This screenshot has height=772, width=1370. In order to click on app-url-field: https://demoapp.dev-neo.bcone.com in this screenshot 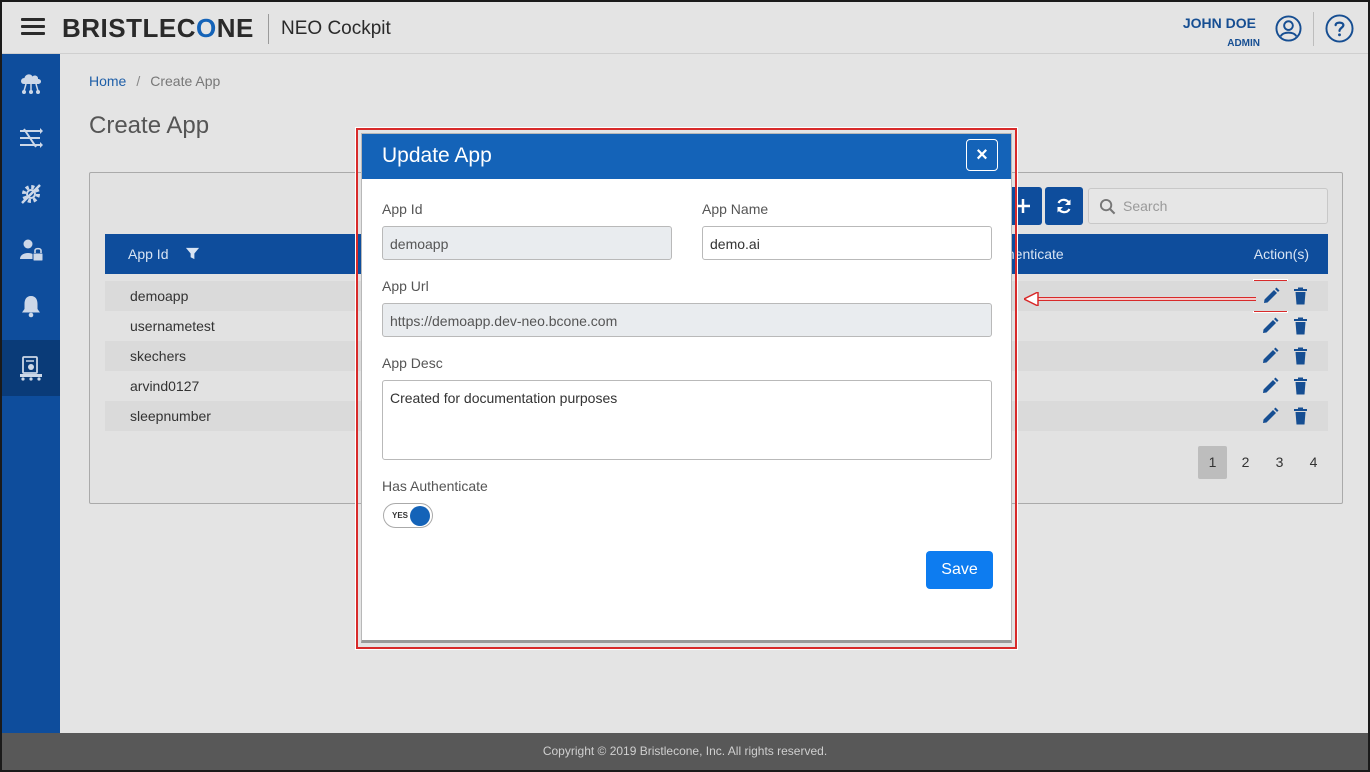, I will do `click(687, 320)`.